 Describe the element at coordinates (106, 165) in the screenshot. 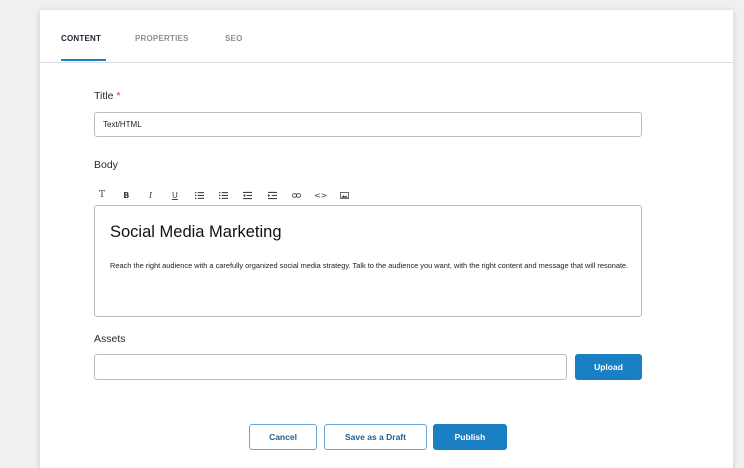

I see `body-label: Body` at that location.